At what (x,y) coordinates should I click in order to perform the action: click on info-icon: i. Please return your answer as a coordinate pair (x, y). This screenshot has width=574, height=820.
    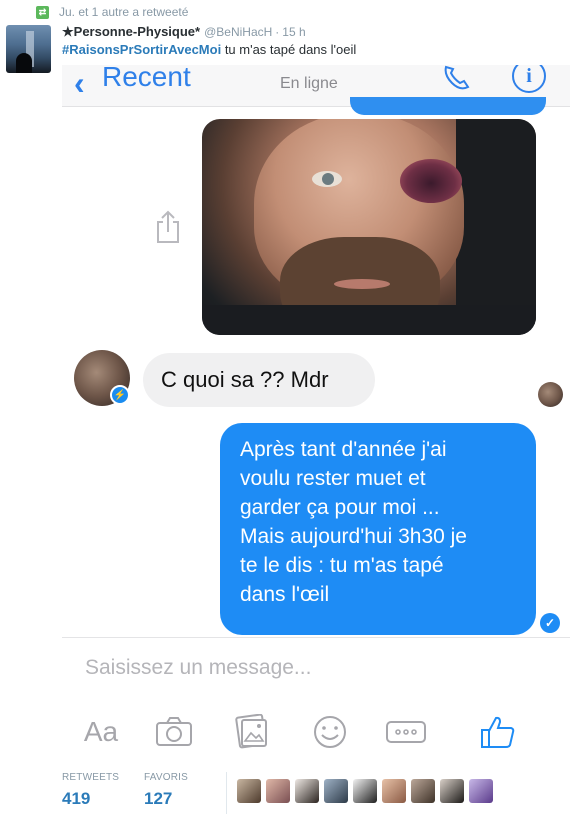
    Looking at the image, I should click on (529, 79).